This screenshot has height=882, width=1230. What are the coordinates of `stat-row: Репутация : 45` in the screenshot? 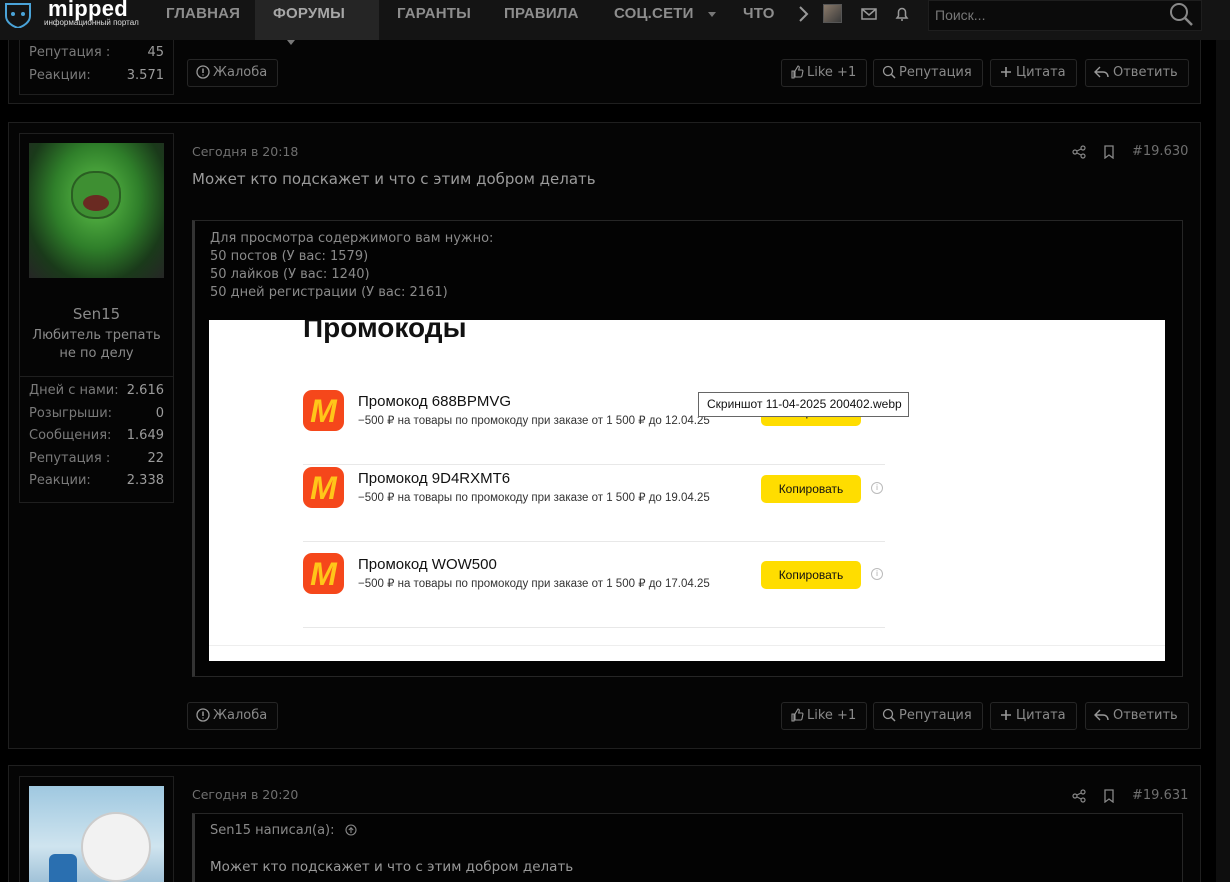 It's located at (96, 53).